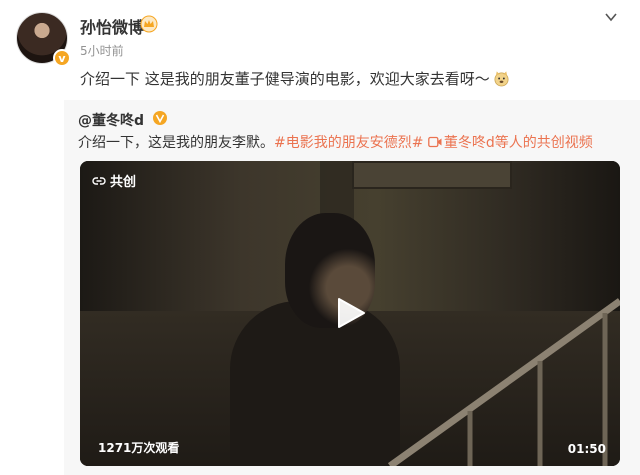 Image resolution: width=640 pixels, height=475 pixels. What do you see at coordinates (503, 382) in the screenshot?
I see `video-frame-railing` at bounding box center [503, 382].